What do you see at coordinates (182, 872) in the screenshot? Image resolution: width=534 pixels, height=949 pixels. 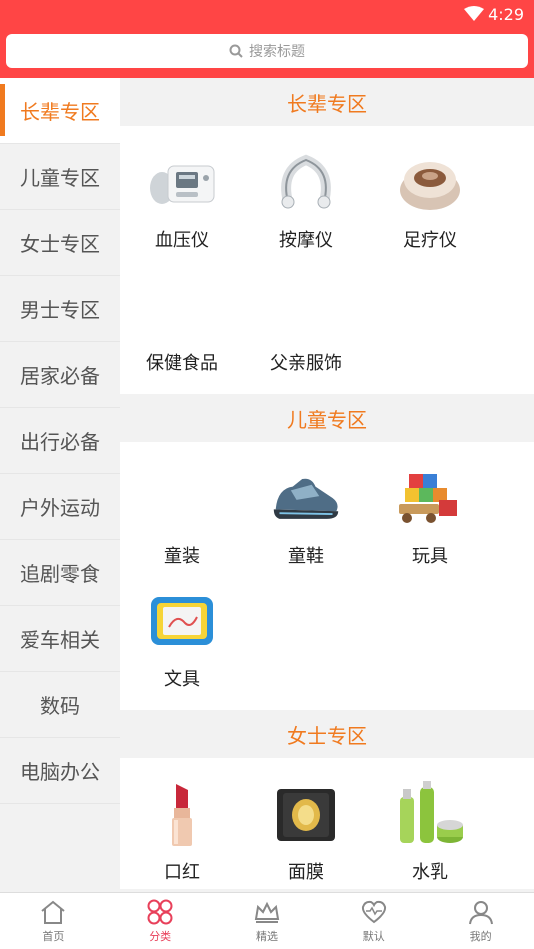 I see `product-label: 口红` at bounding box center [182, 872].